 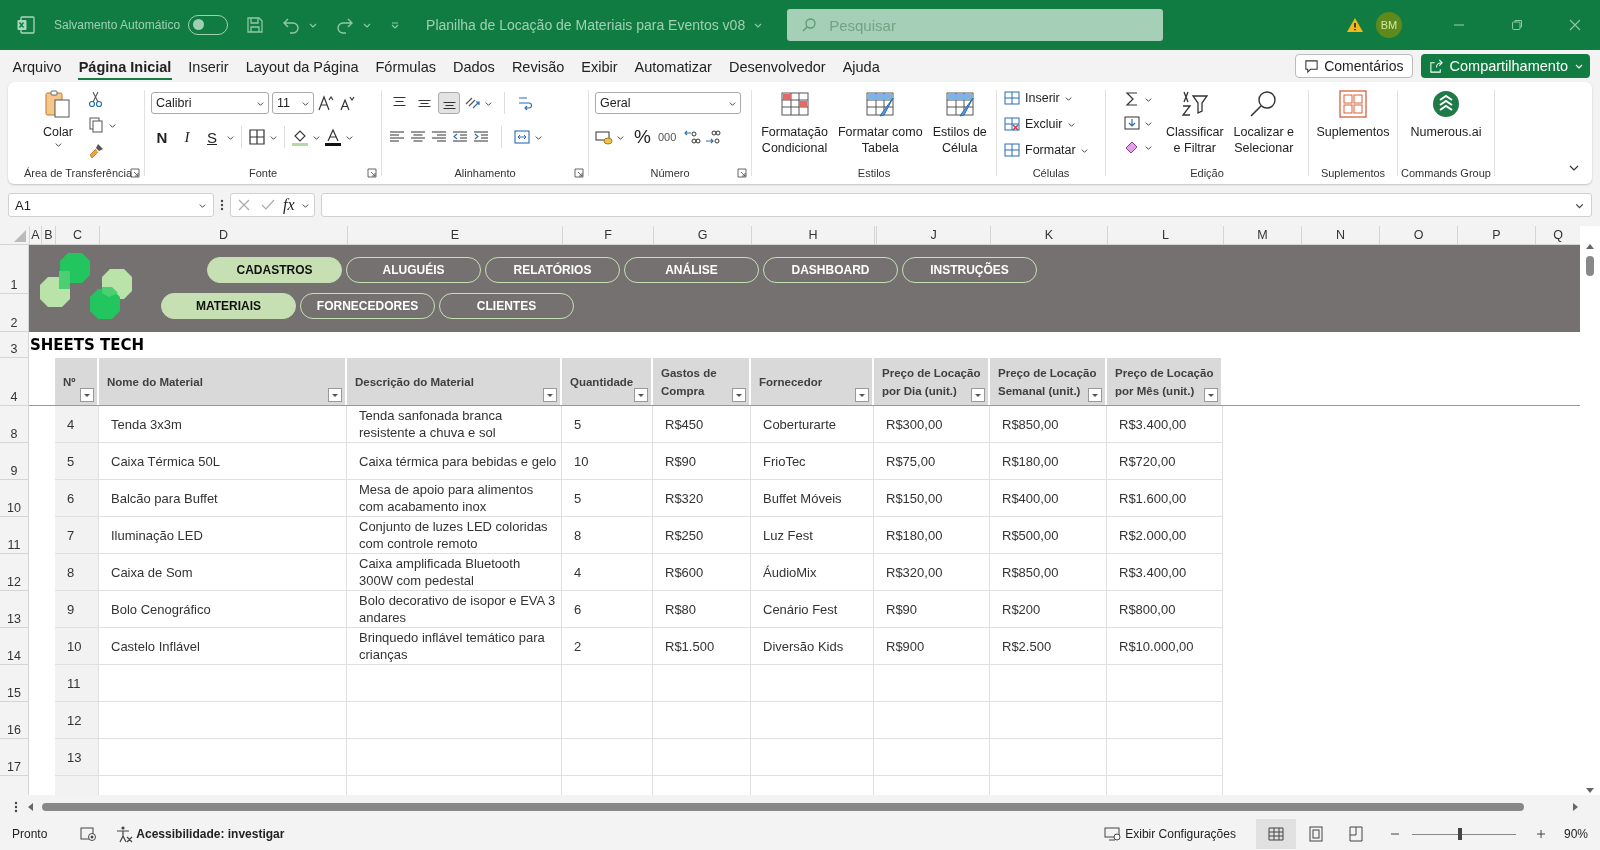 I want to click on cells-button: Formatar, so click(x=1046, y=150).